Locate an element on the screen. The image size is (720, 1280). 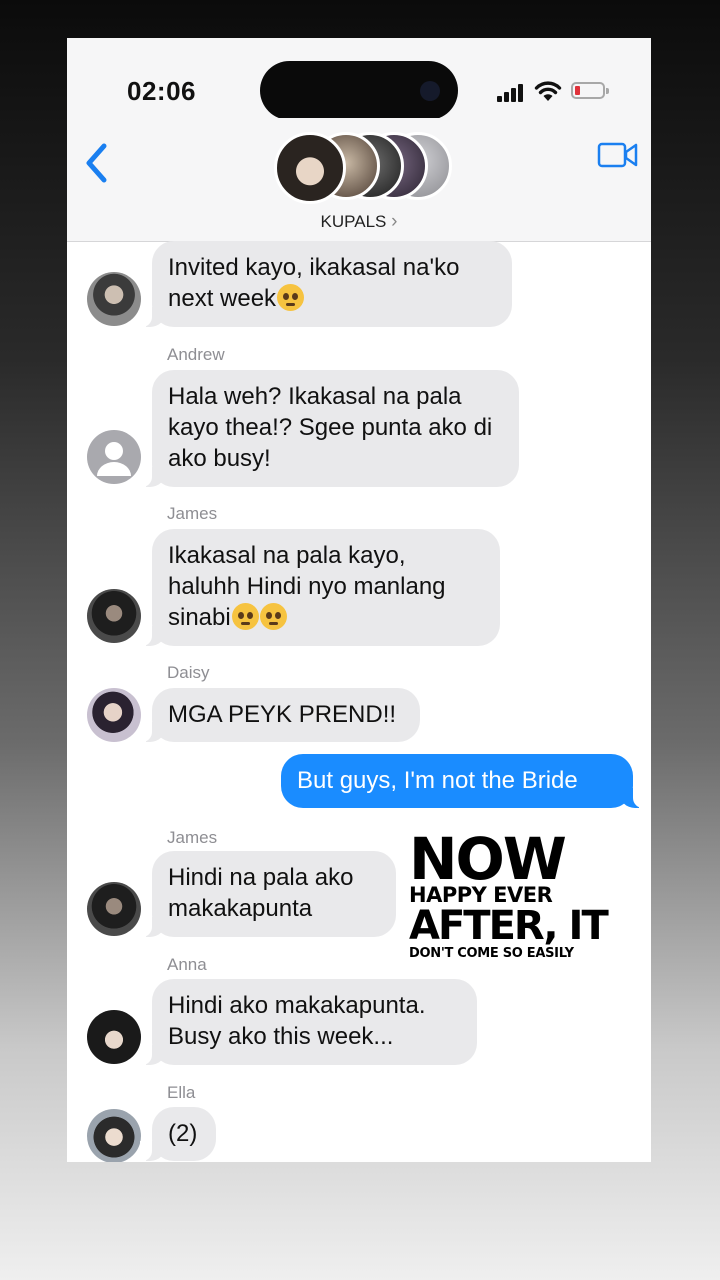
battery-icon is located at coordinates (590, 90).